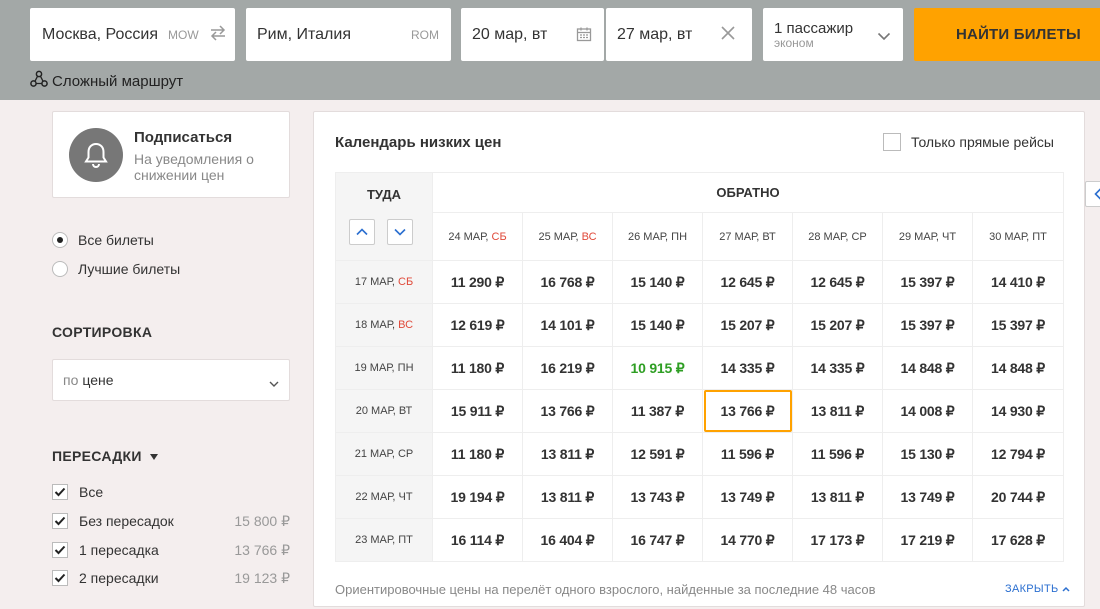 The width and height of the screenshot is (1100, 609). What do you see at coordinates (117, 81) in the screenshot?
I see `complex-route-label: Сложный маршрут` at bounding box center [117, 81].